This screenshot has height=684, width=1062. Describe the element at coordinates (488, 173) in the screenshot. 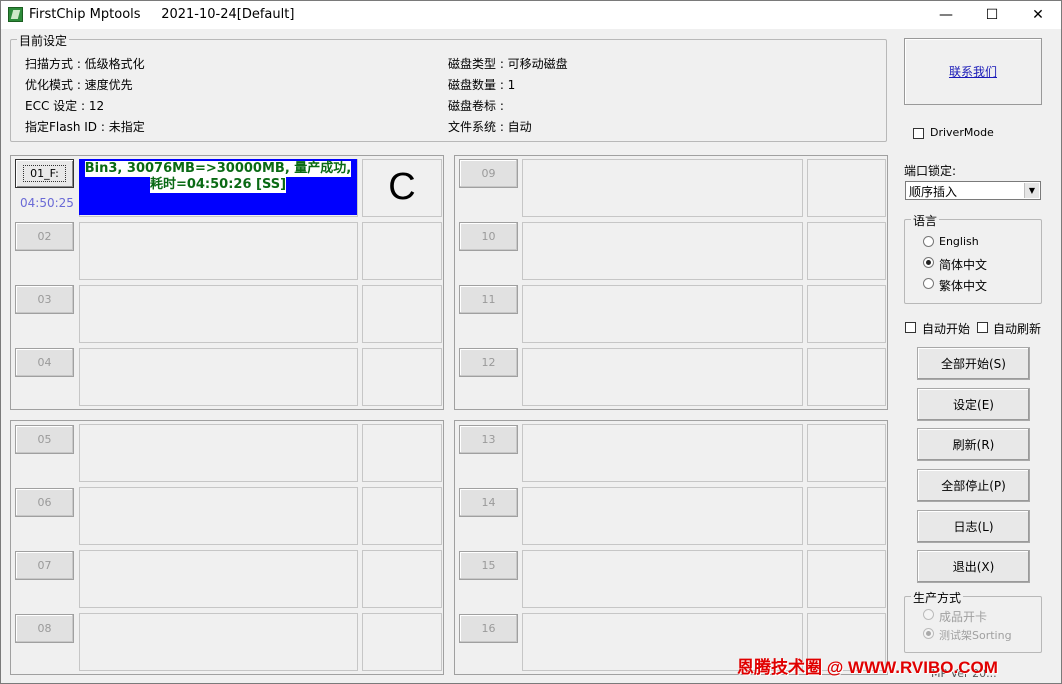

I see `port-button-09: 09` at that location.